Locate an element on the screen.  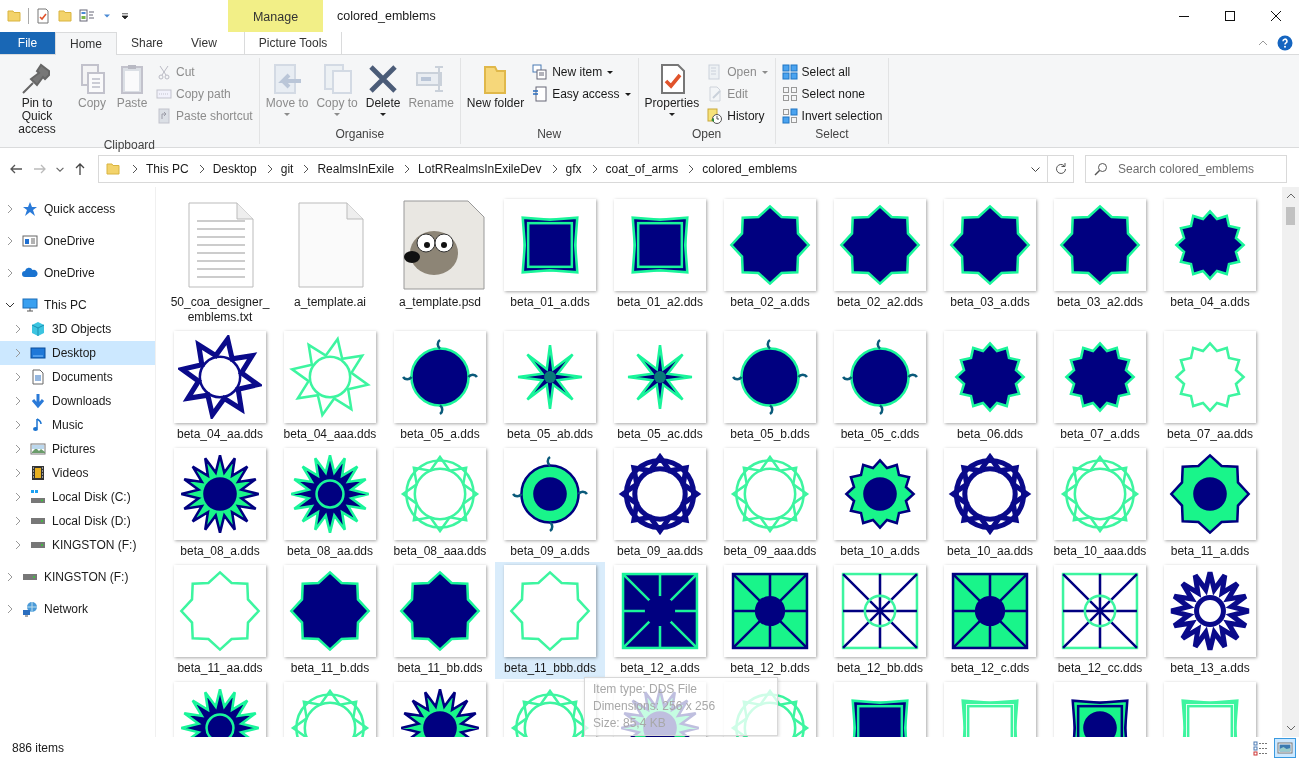
select-none-icon is located at coordinates (789, 93).